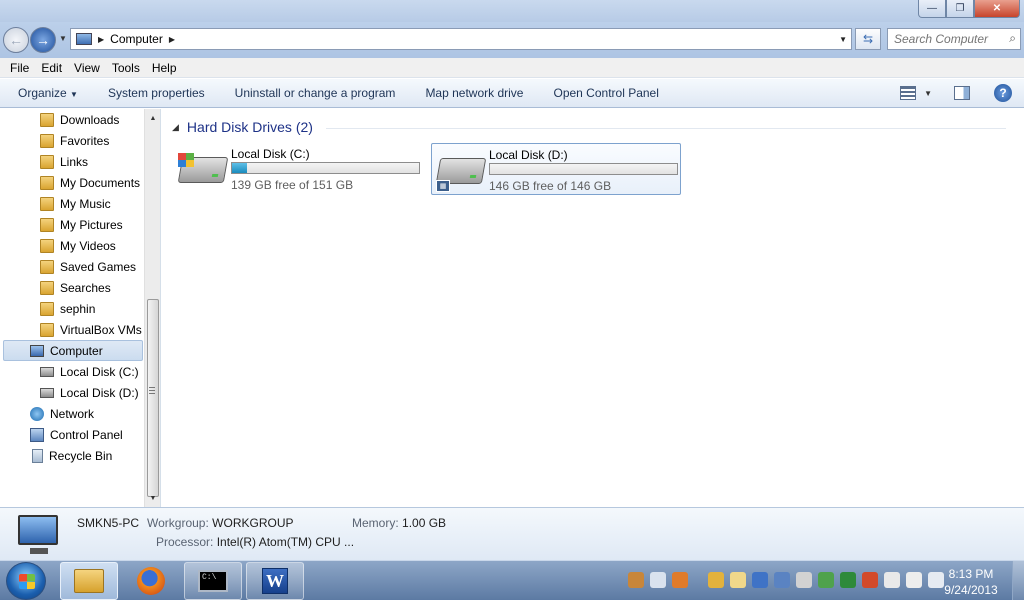 This screenshot has height=600, width=1024. What do you see at coordinates (605, 93) in the screenshot?
I see `open-control-panel-button: Open Control Panel` at bounding box center [605, 93].